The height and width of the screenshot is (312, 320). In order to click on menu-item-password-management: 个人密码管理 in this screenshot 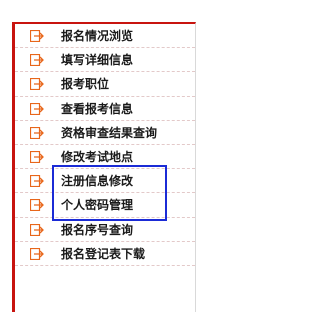, I will do `click(105, 205)`.